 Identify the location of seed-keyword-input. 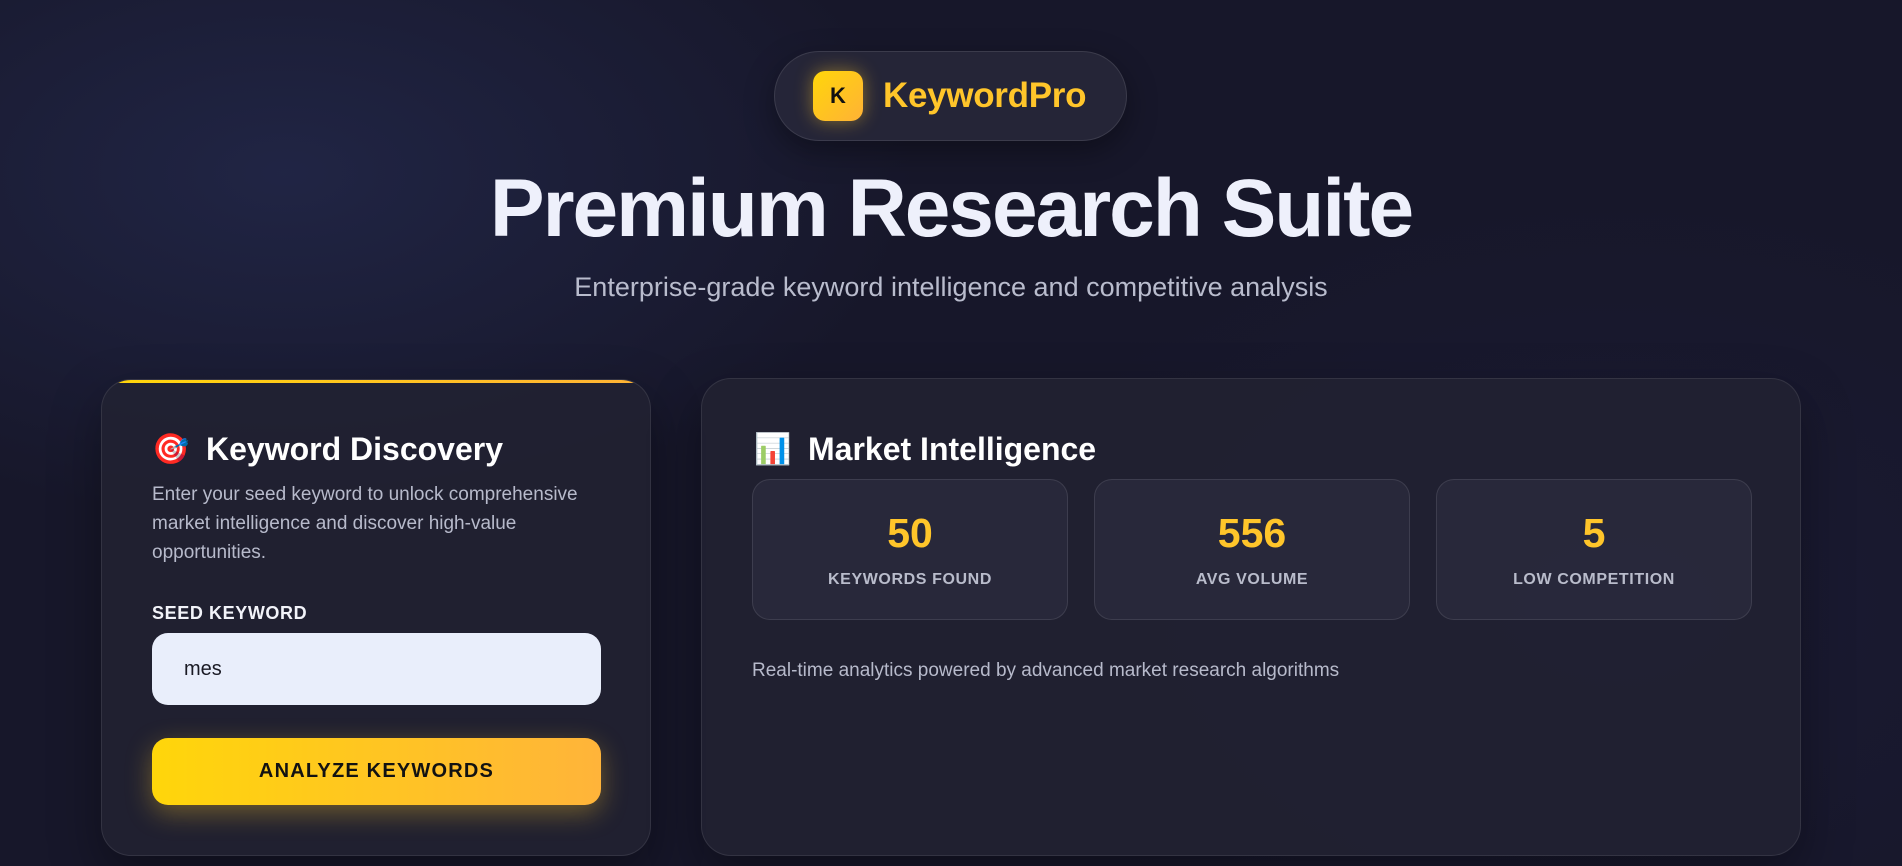
(376, 669).